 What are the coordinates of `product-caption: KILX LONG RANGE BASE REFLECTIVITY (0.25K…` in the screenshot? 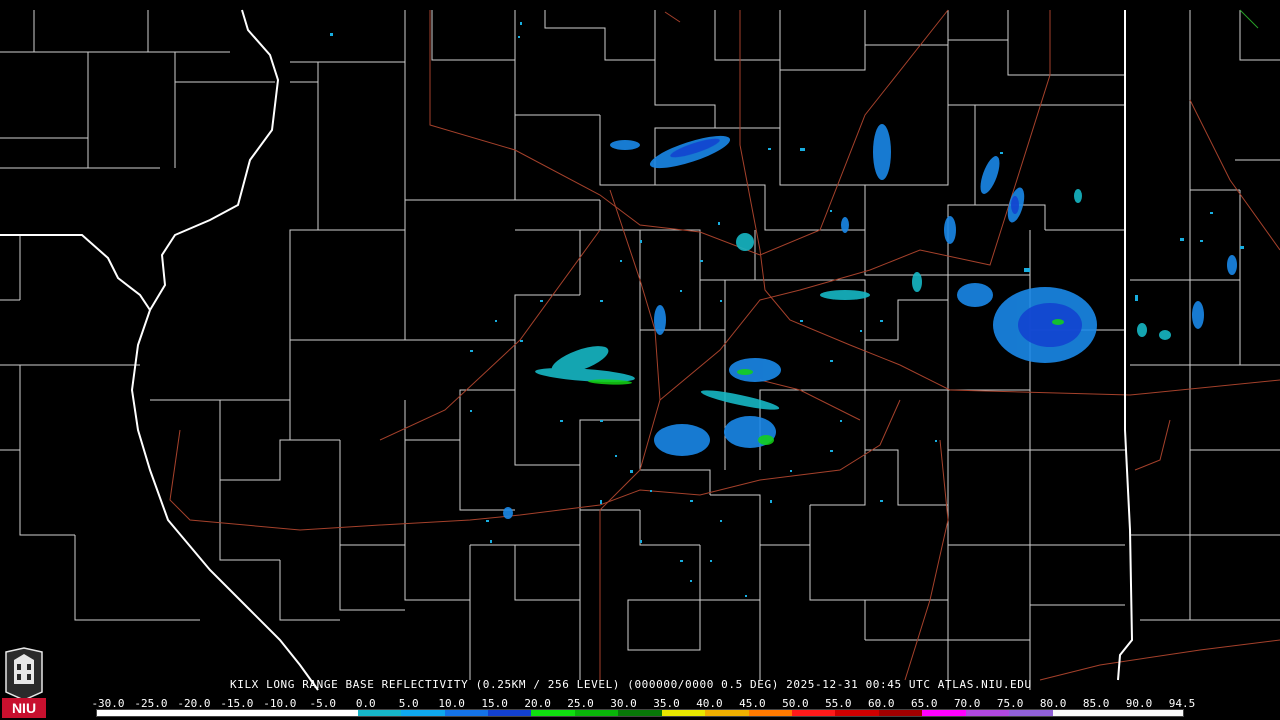 It's located at (631, 684).